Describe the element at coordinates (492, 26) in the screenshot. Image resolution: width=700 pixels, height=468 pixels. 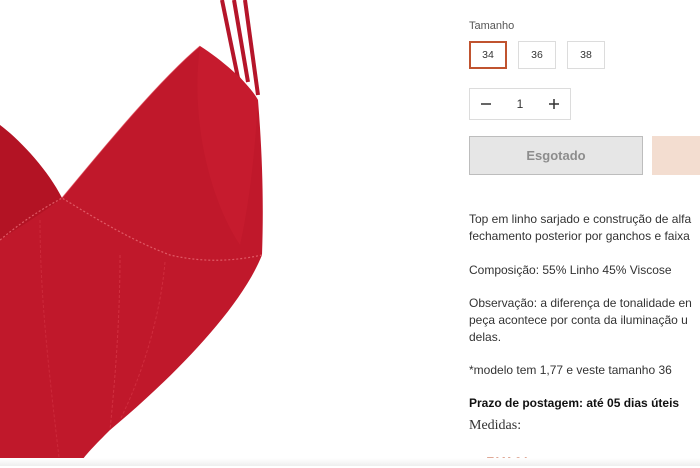
I see `size-label: Tamanho` at that location.